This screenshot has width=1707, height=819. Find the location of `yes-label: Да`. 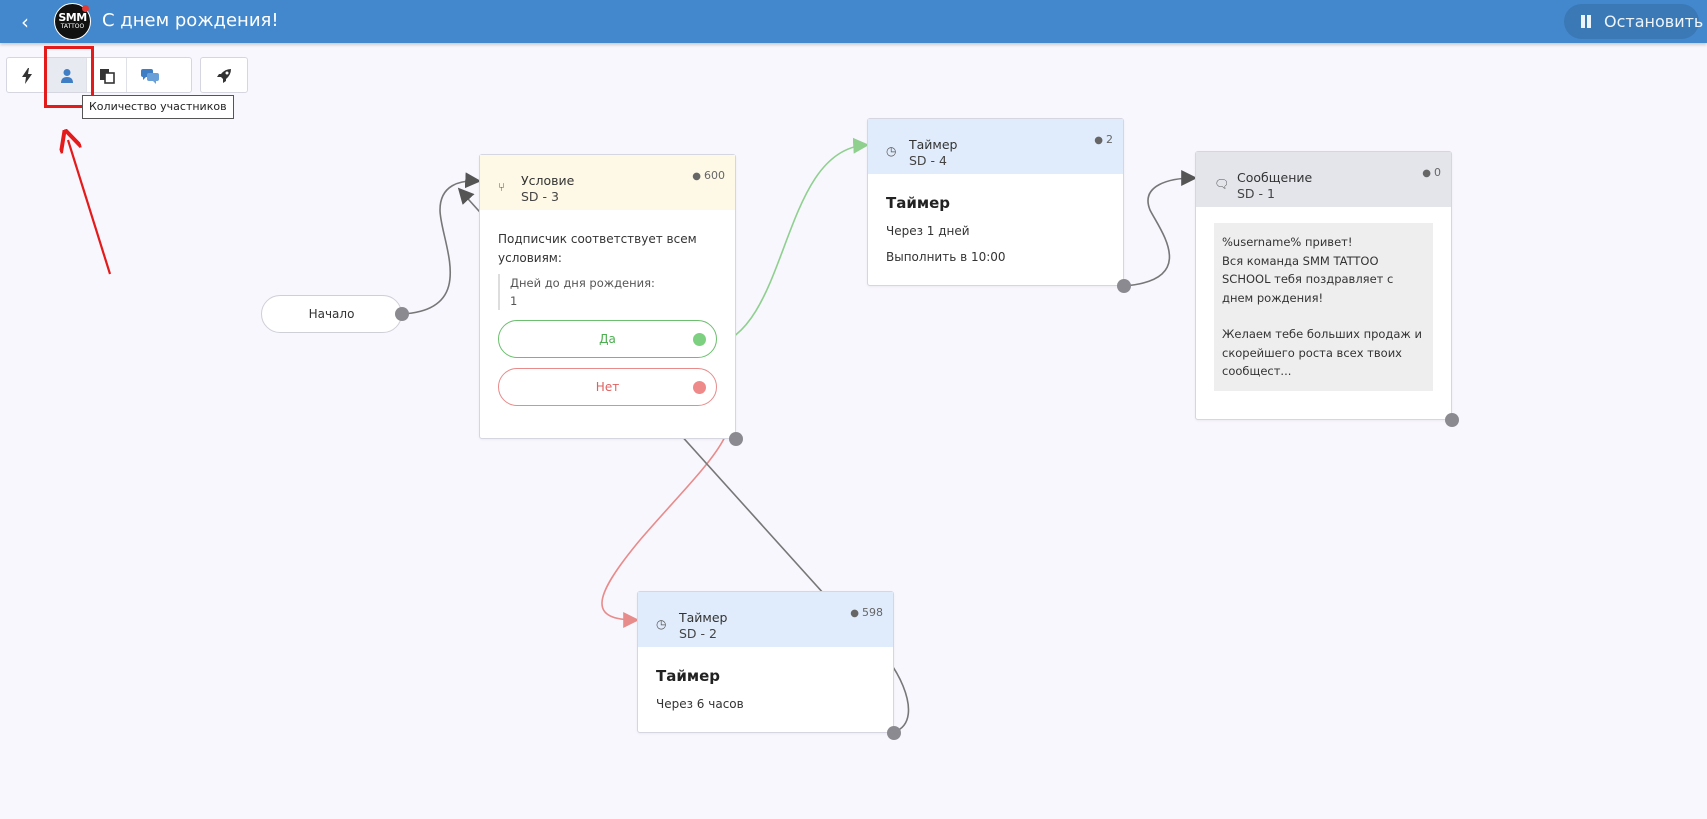

yes-label: Да is located at coordinates (607, 339).